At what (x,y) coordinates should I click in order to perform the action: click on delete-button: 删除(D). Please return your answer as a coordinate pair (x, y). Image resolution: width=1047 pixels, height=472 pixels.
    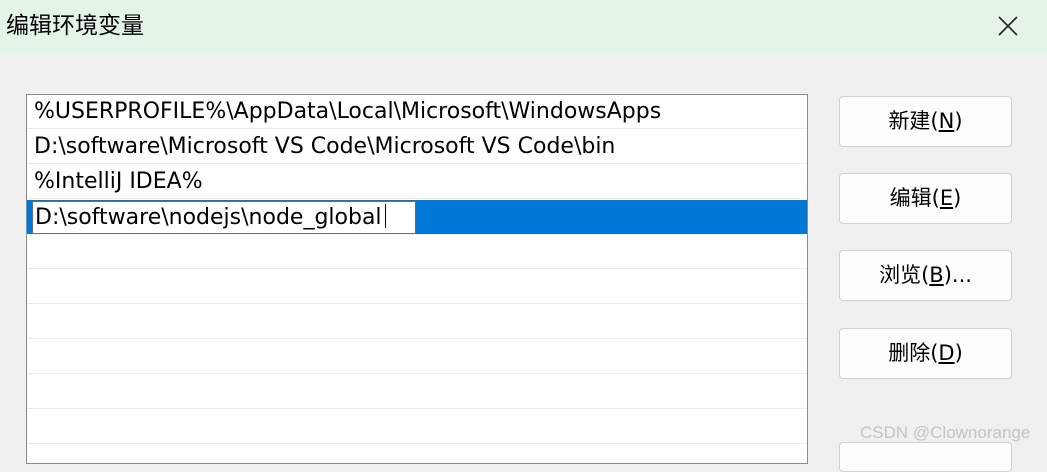
    Looking at the image, I should click on (925, 353).